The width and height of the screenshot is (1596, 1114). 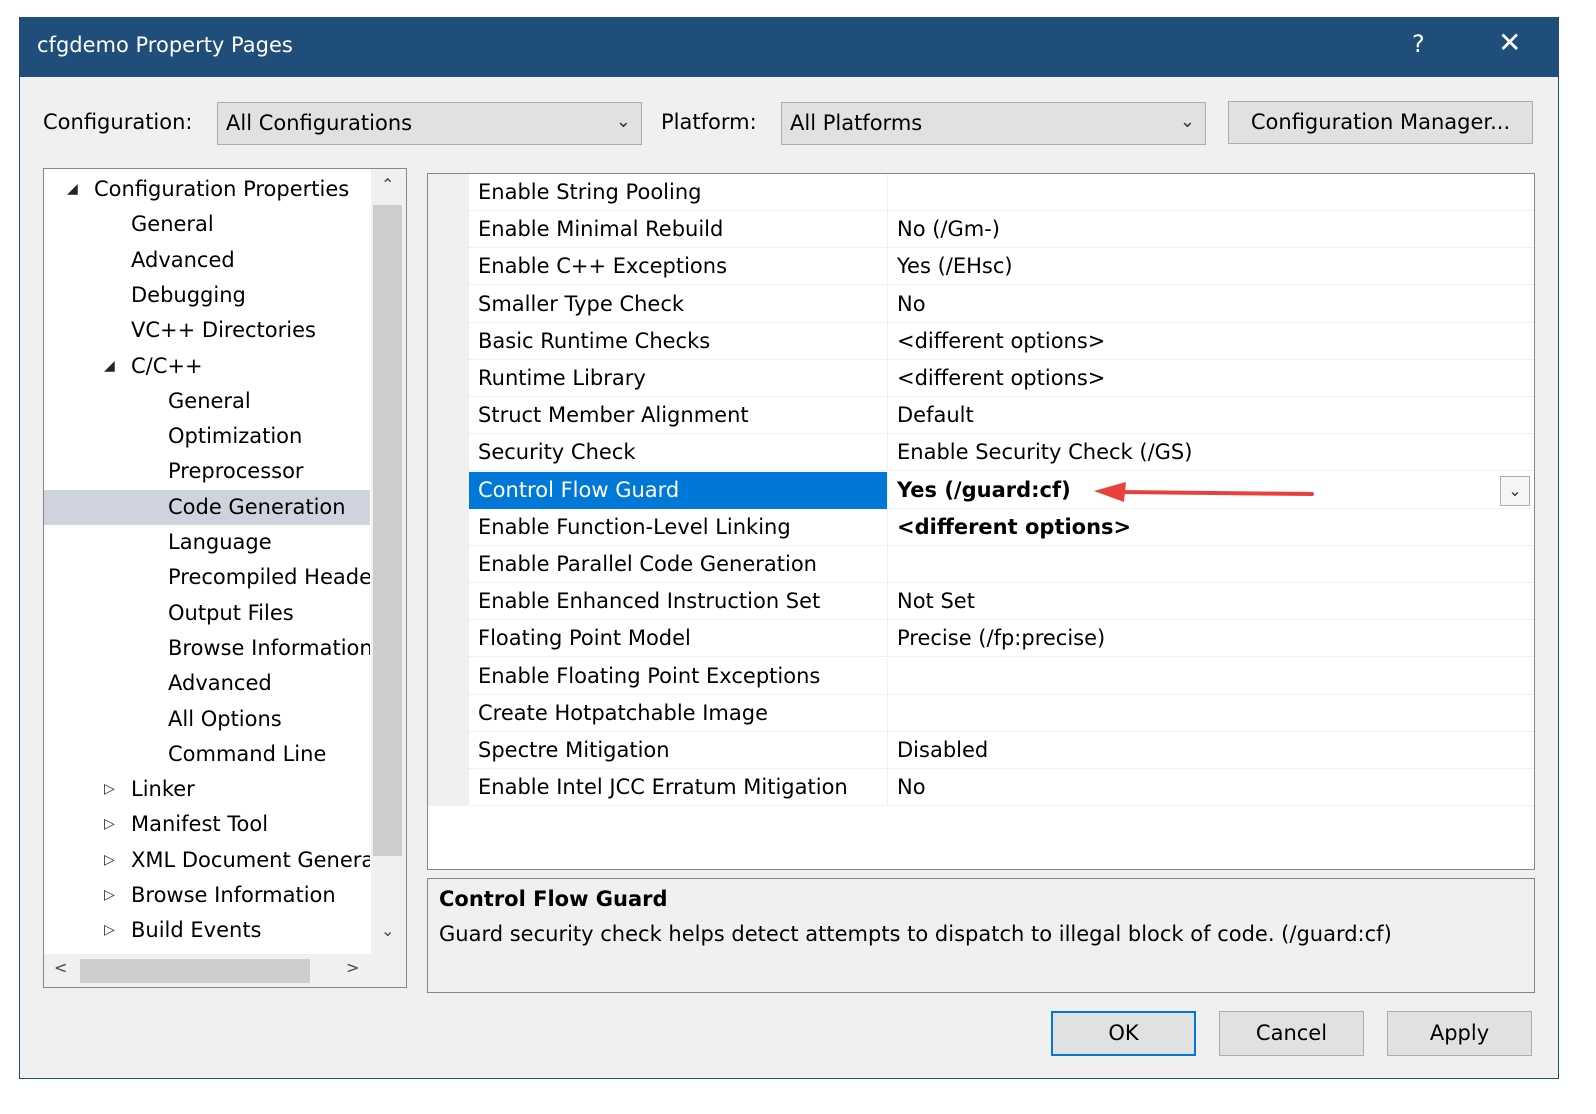 What do you see at coordinates (678, 602) in the screenshot?
I see `property-name: Enable Enhanced Instruction Set` at bounding box center [678, 602].